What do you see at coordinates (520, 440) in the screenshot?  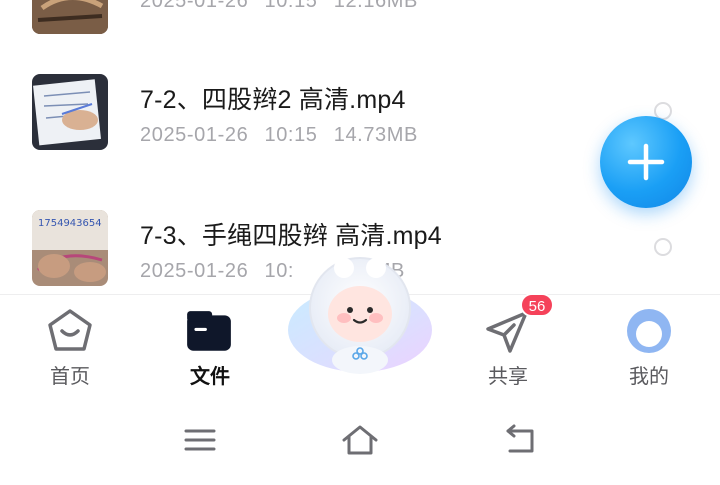 I see `back-icon` at bounding box center [520, 440].